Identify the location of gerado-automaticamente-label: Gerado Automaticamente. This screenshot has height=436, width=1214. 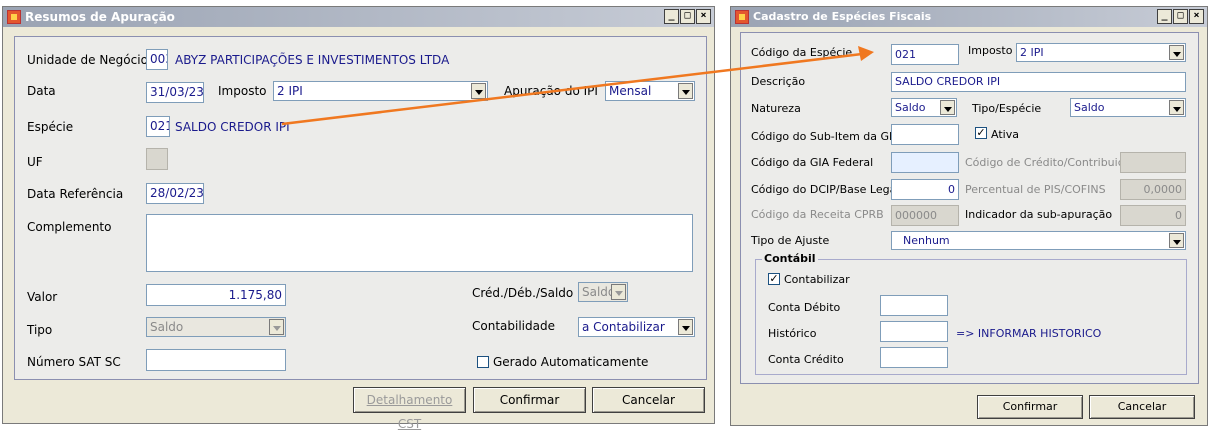
(571, 362).